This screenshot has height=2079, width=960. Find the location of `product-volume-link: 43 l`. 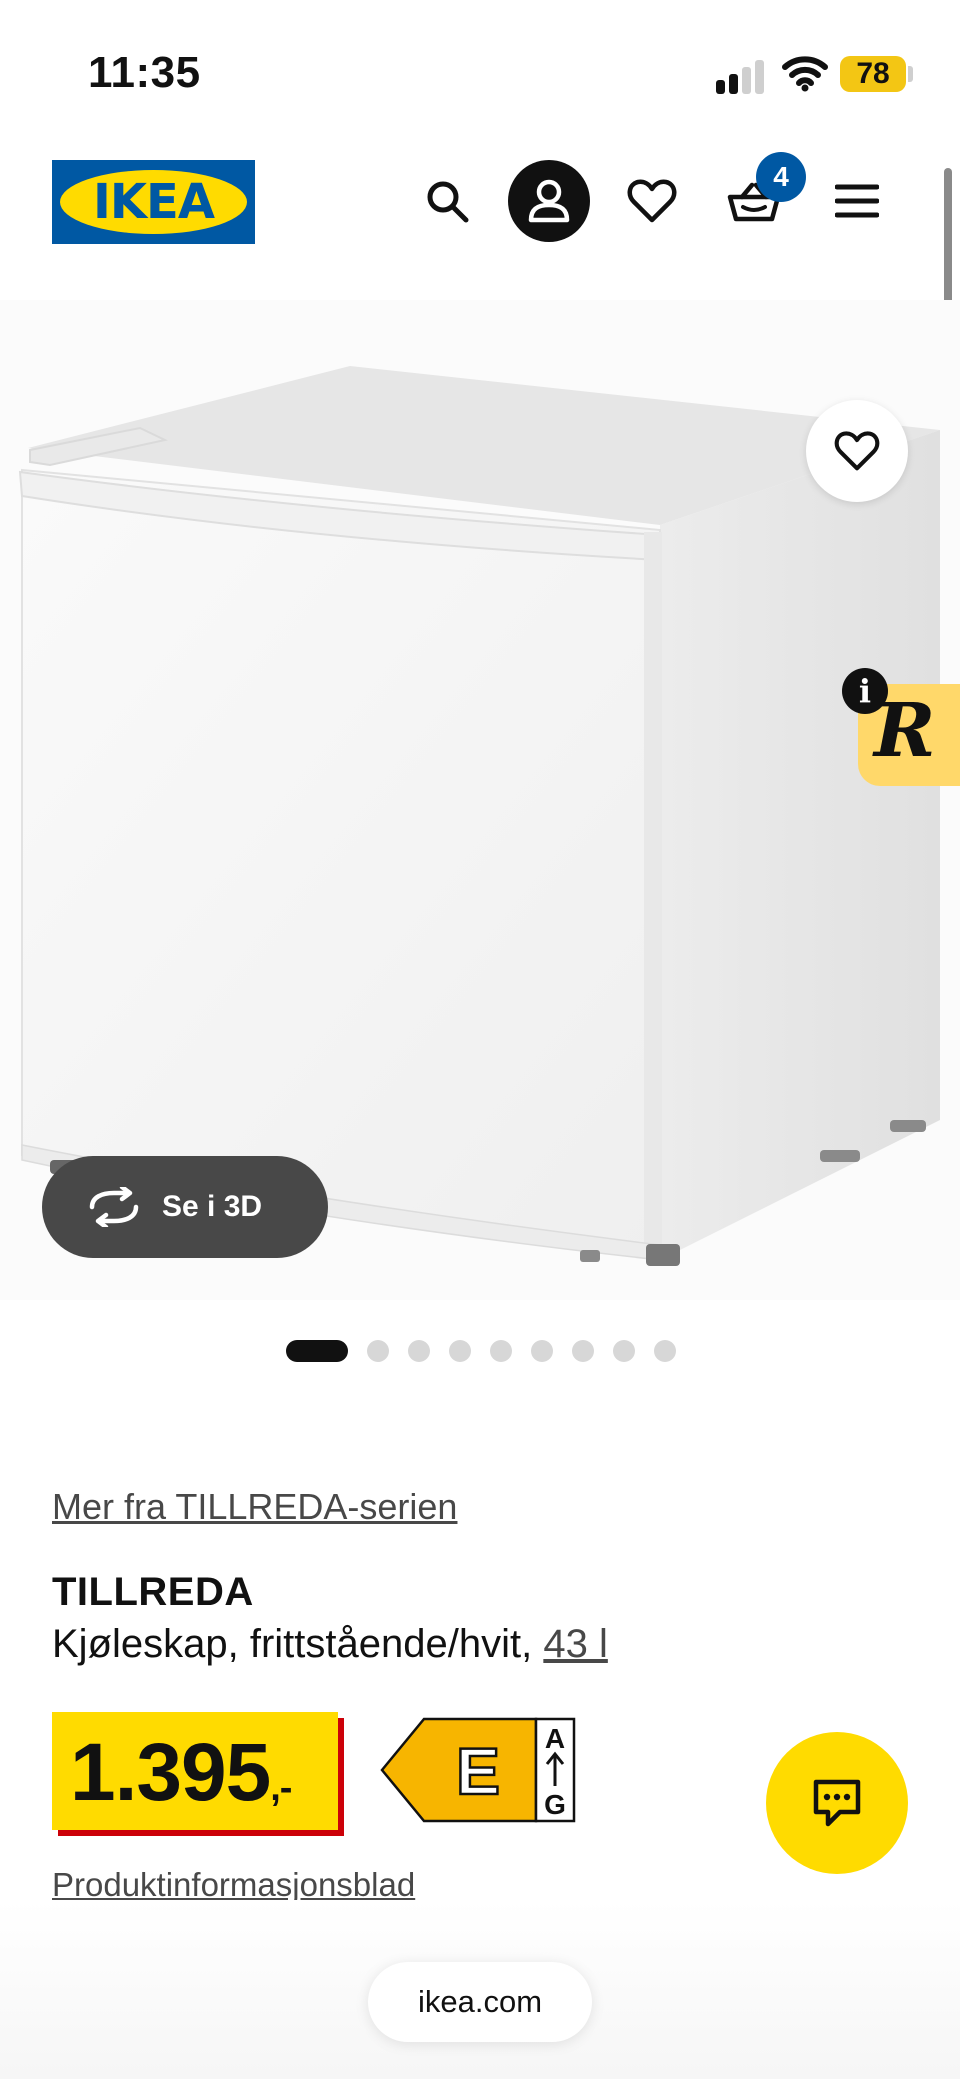

product-volume-link: 43 l is located at coordinates (575, 1644).